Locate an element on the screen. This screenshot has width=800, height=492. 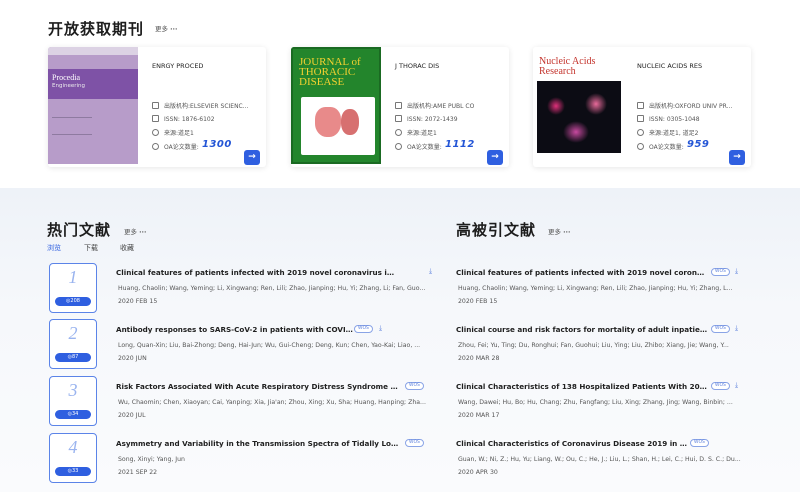
cover-header is located at coordinates (93, 51).